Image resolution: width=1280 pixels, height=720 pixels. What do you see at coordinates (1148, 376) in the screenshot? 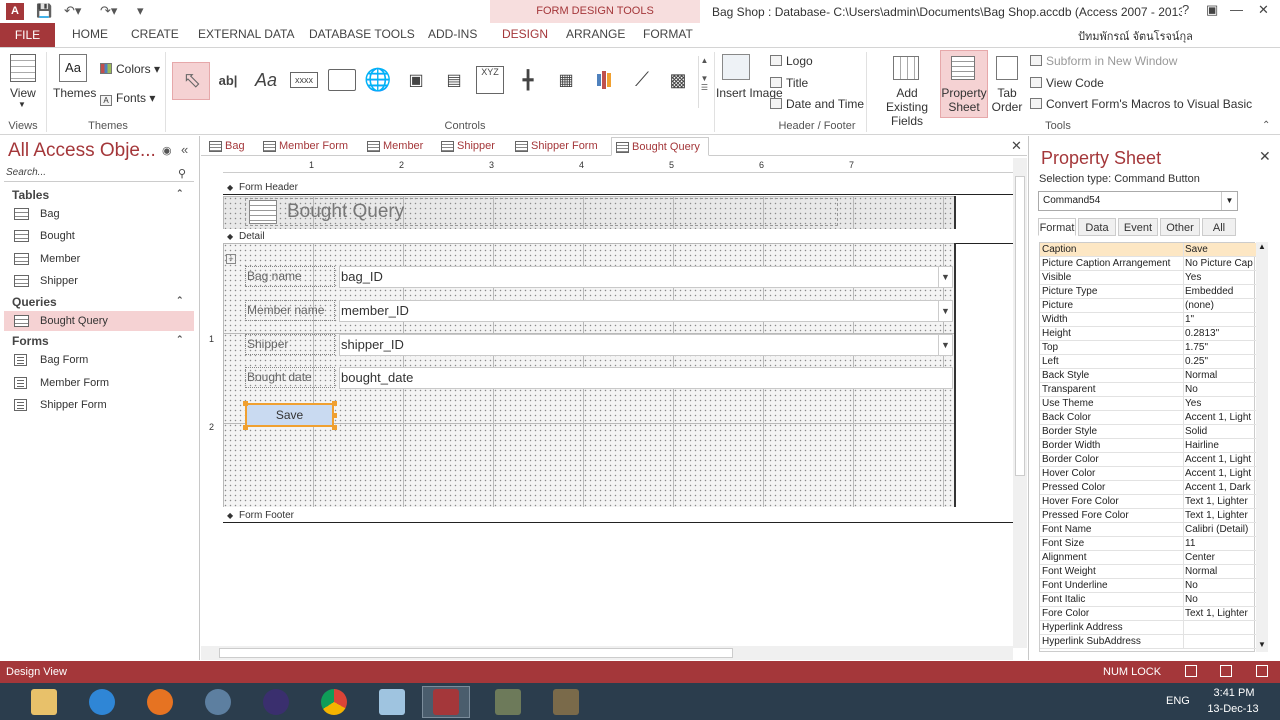
I see `property-row: Back Style Normal` at bounding box center [1148, 376].